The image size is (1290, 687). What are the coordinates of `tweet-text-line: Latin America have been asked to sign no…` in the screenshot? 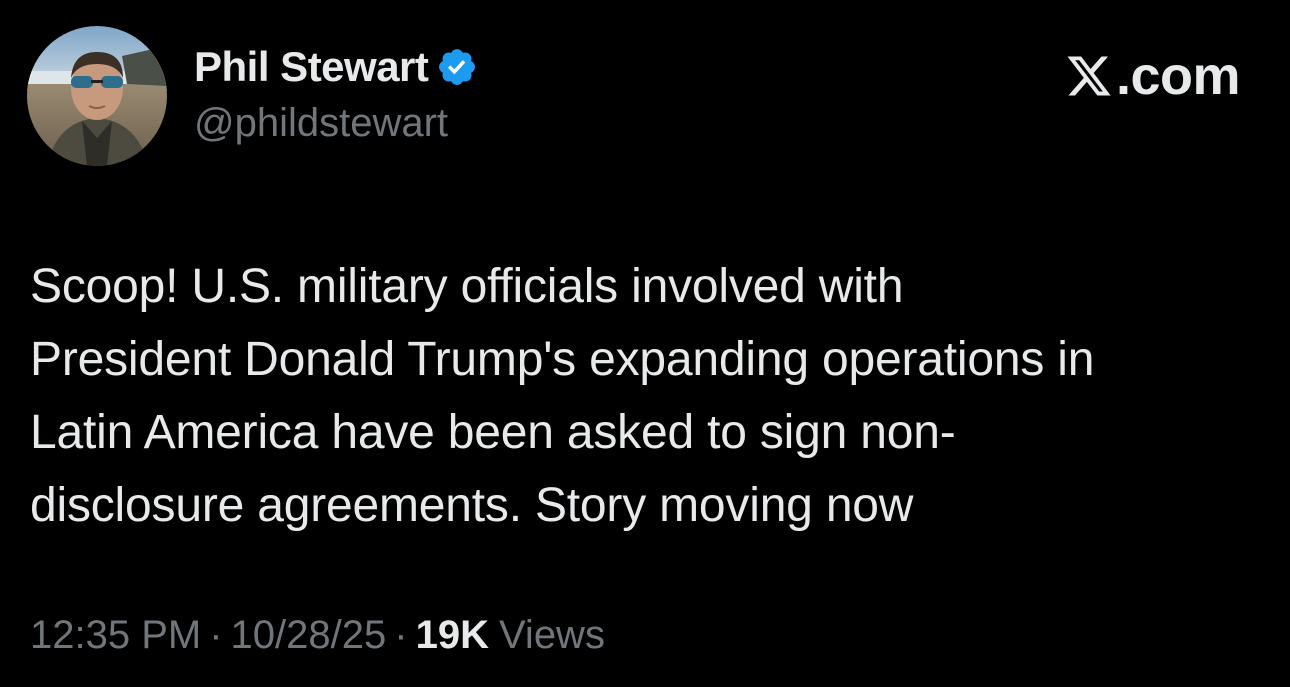 It's located at (493, 432).